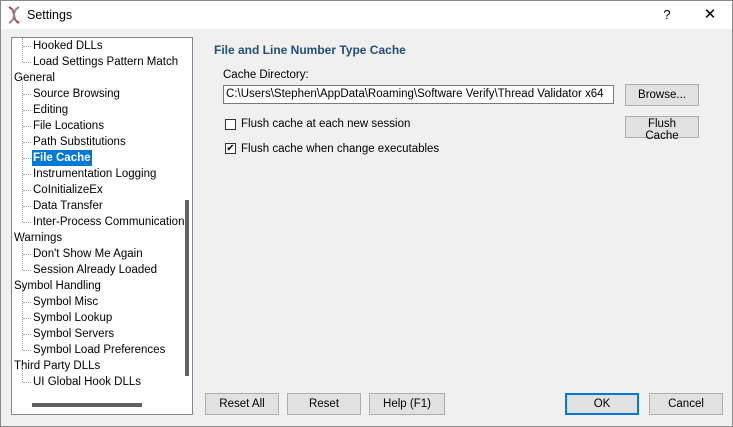 The width and height of the screenshot is (733, 427). What do you see at coordinates (68, 126) in the screenshot?
I see `tree-item: File Locations` at bounding box center [68, 126].